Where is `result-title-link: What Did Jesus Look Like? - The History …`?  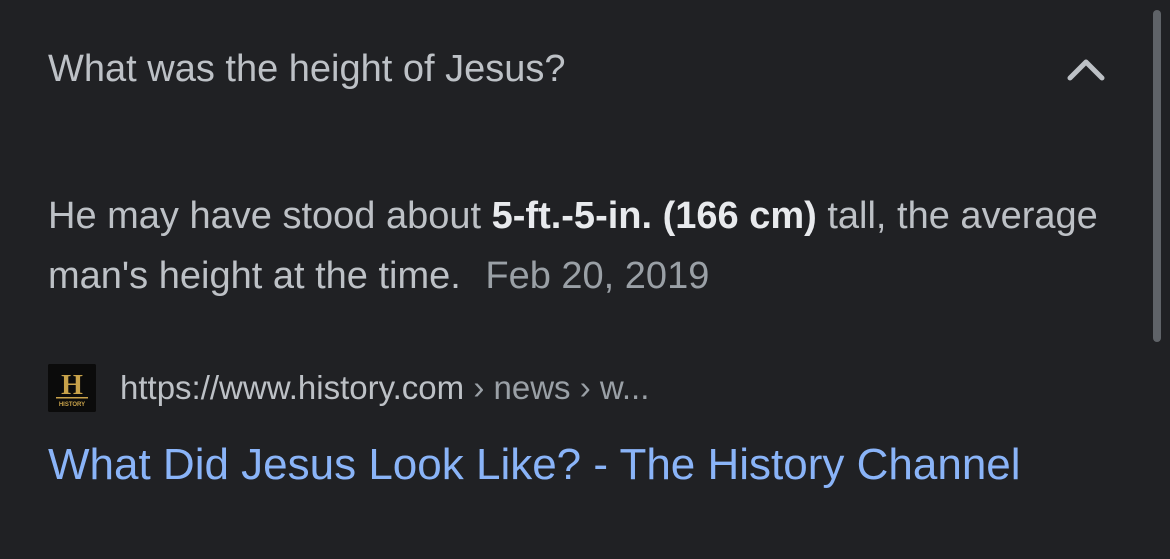 result-title-link: What Did Jesus Look Like? - The History … is located at coordinates (534, 465).